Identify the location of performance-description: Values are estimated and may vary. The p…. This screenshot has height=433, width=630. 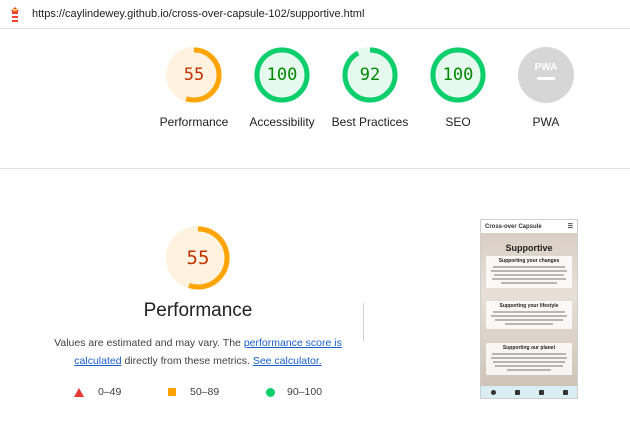
(198, 352).